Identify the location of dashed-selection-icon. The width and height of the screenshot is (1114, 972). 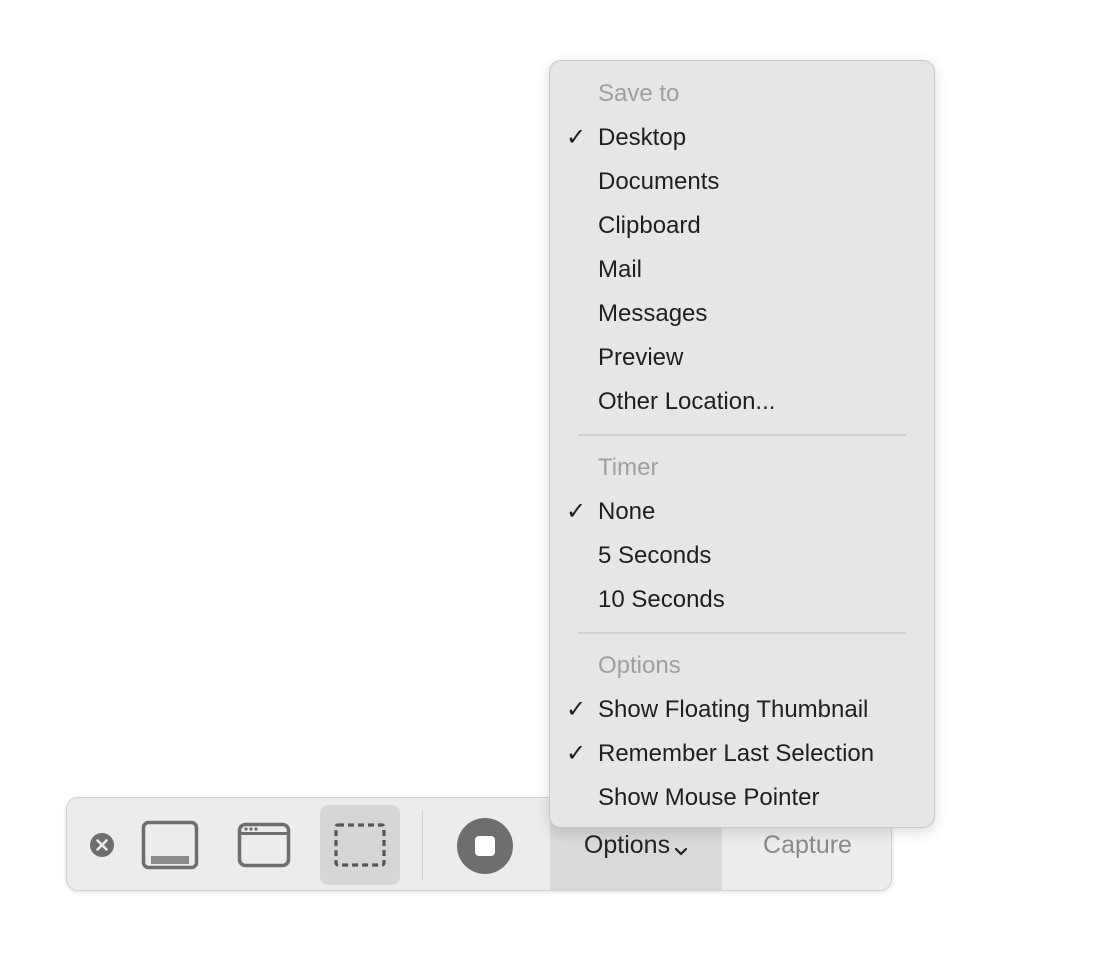
(360, 845).